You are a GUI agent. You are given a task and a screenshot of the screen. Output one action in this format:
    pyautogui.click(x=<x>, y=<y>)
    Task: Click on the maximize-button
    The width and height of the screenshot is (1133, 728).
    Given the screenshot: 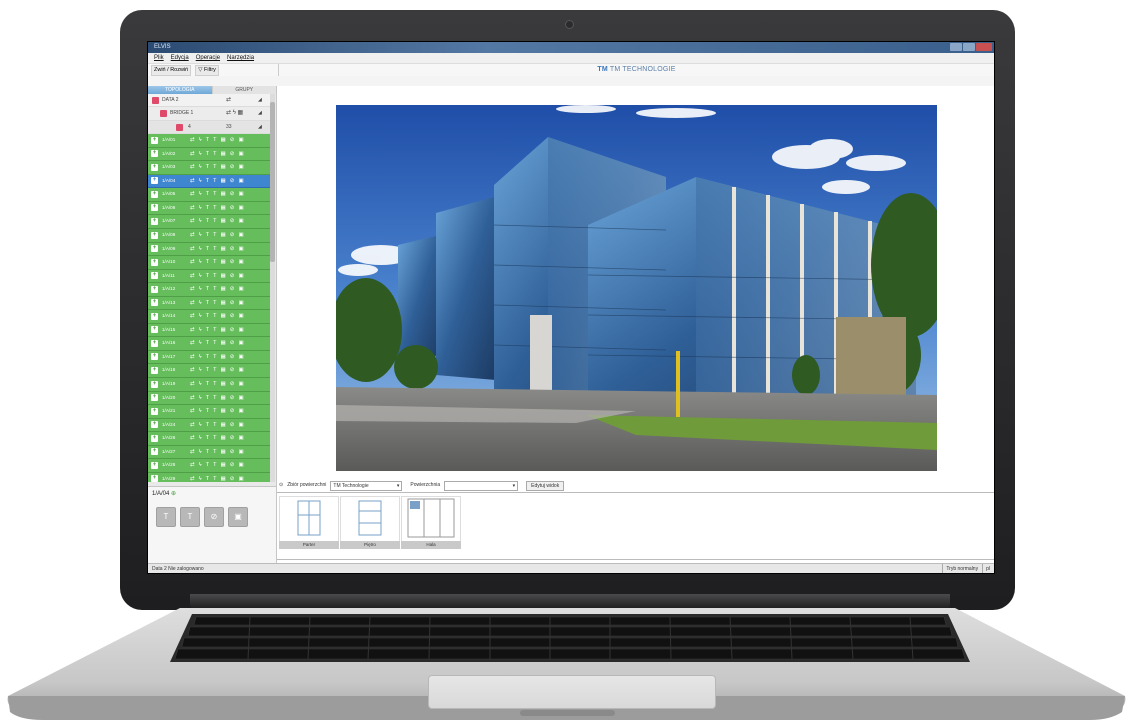 What is the action you would take?
    pyautogui.click(x=969, y=47)
    